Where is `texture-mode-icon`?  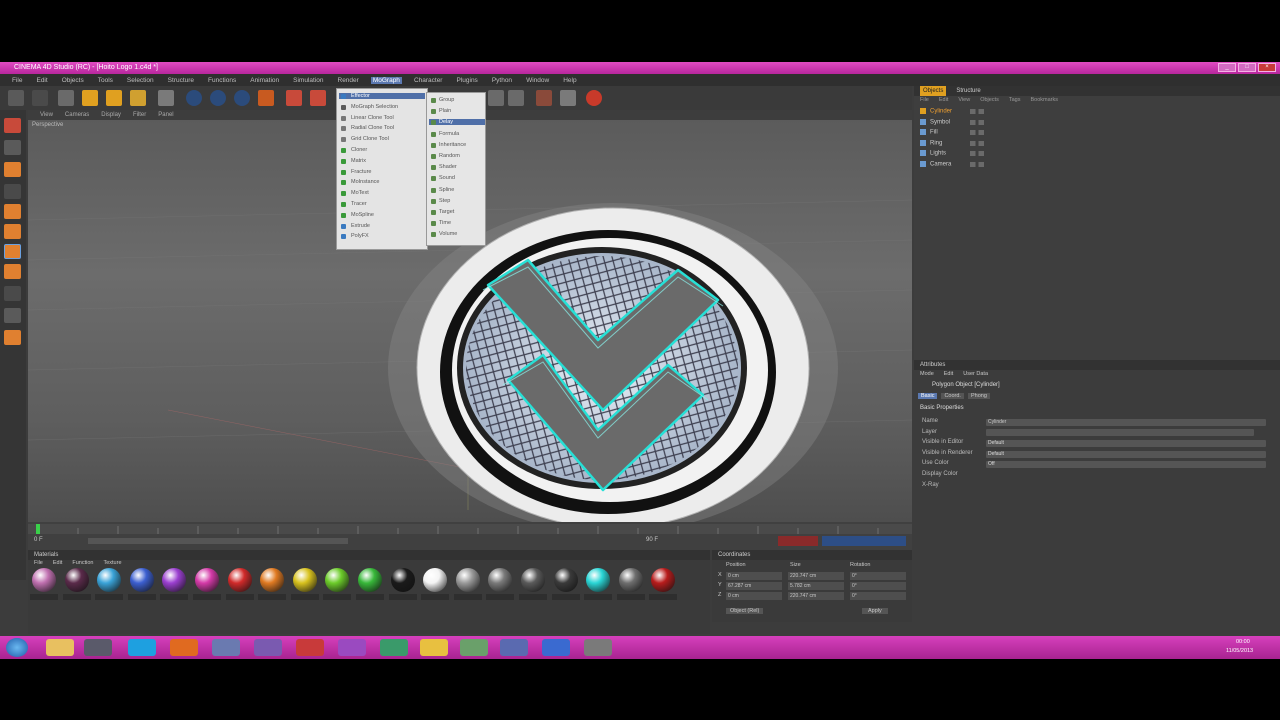 texture-mode-icon is located at coordinates (12, 169).